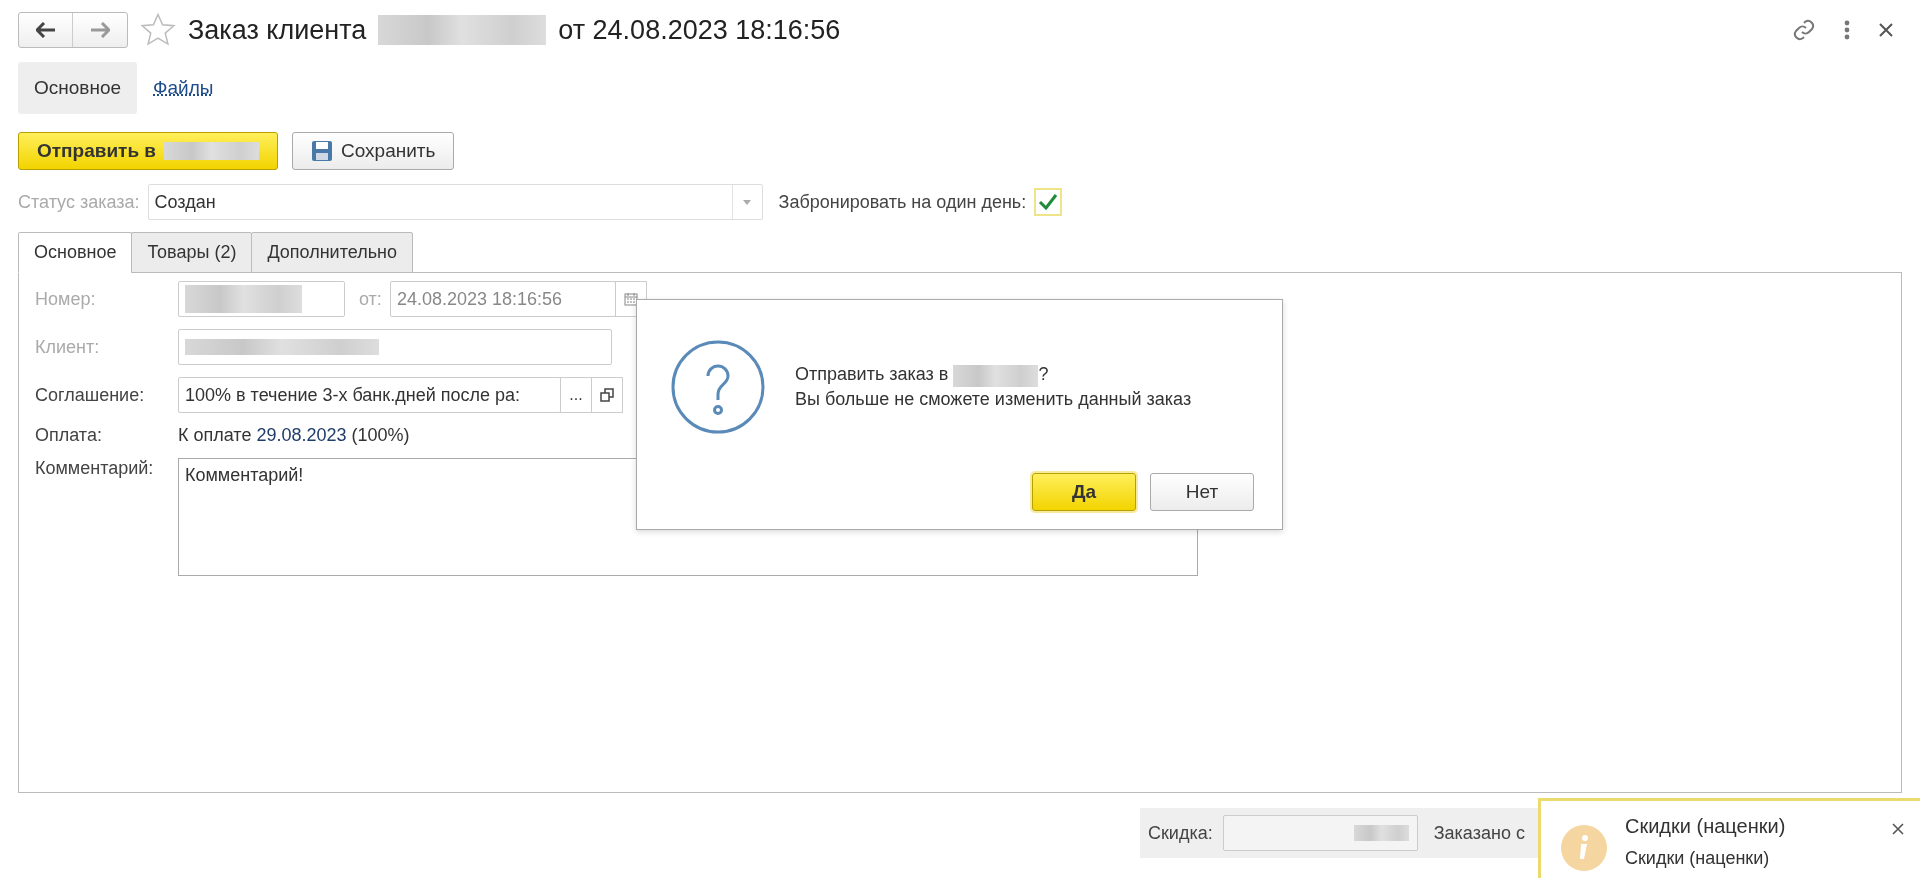 This screenshot has height=878, width=1920. What do you see at coordinates (294, 435) in the screenshot?
I see `payment-text: К оплате 29.08.2023 (100%)` at bounding box center [294, 435].